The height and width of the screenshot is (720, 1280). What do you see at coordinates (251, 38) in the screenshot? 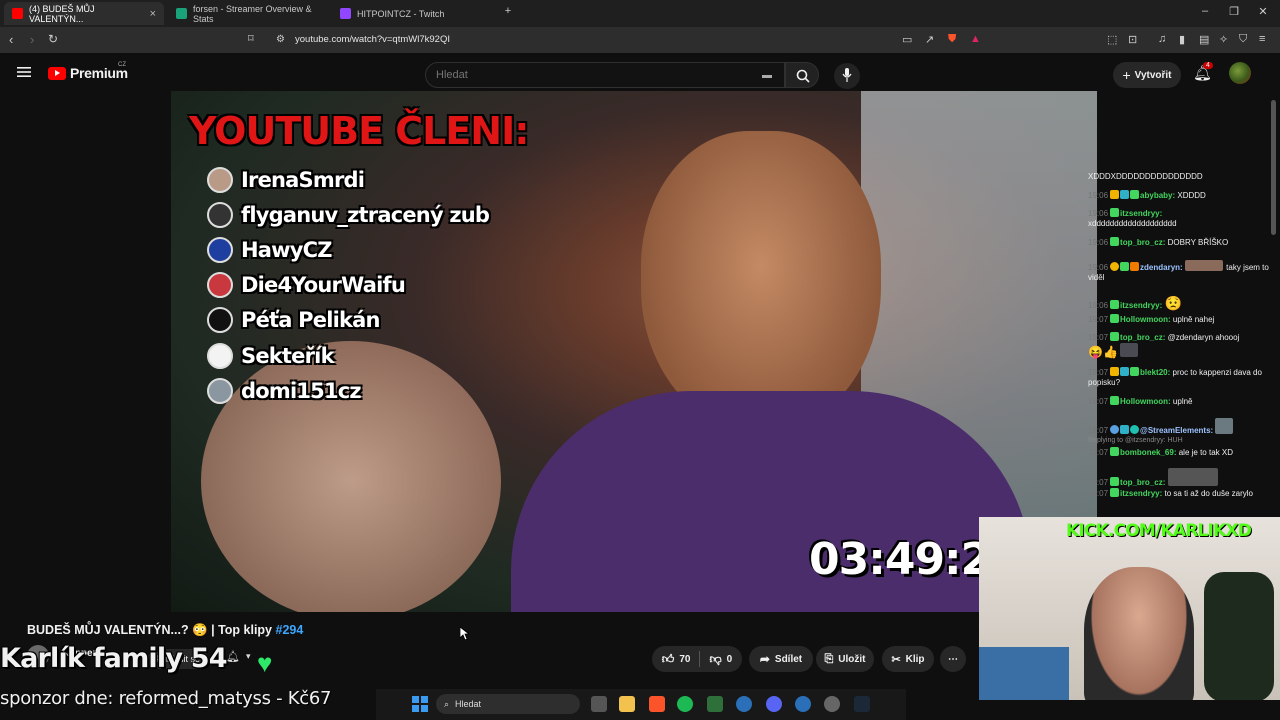
I see `bookmark-icon: ⌑` at bounding box center [251, 38].